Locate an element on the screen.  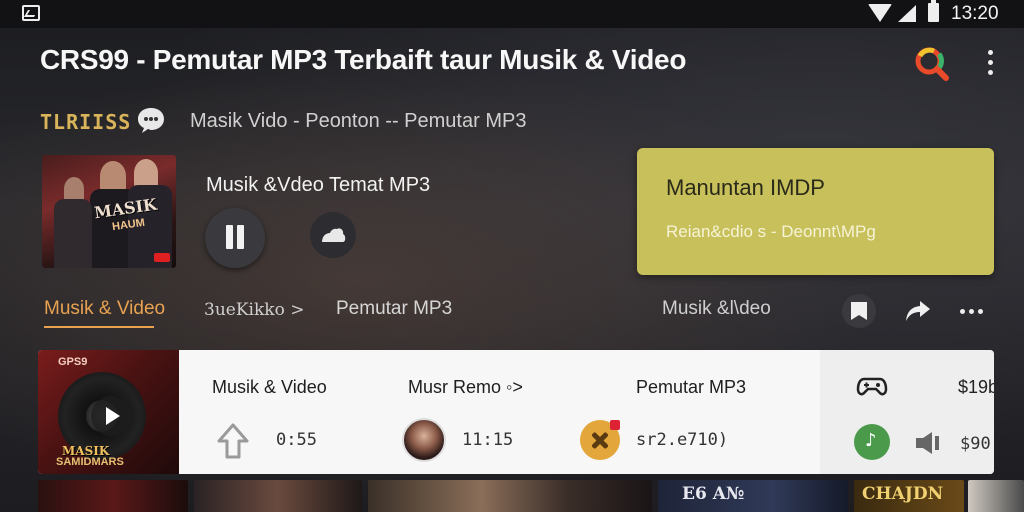
youtube-badge-icon is located at coordinates (162, 257).